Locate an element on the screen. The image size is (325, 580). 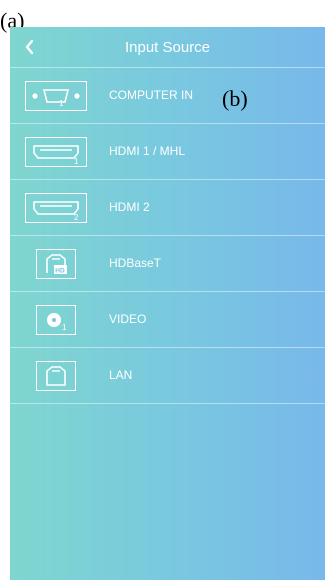
source-item-hdbaset: HD HDBaseT is located at coordinates (167, 264).